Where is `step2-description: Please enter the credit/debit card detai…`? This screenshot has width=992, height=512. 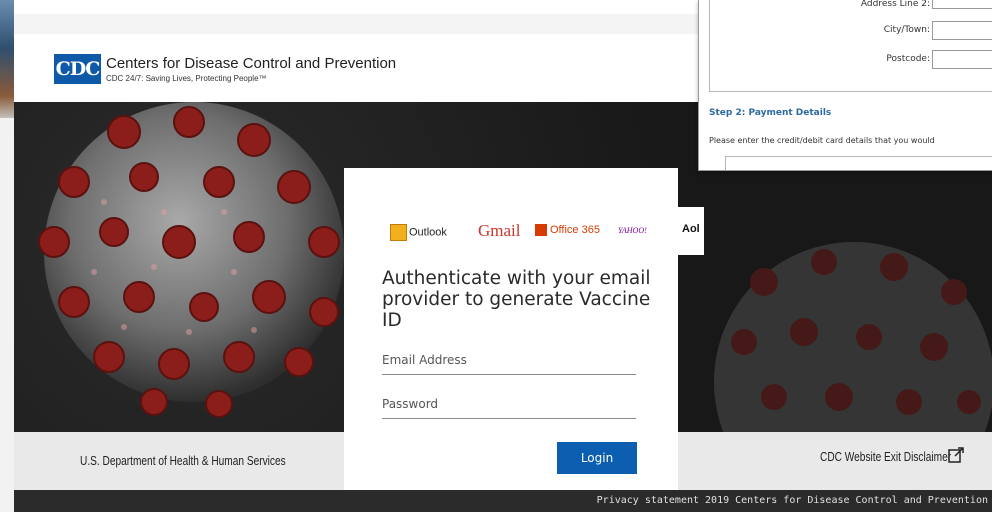
step2-description: Please enter the credit/debit card detai… is located at coordinates (822, 140).